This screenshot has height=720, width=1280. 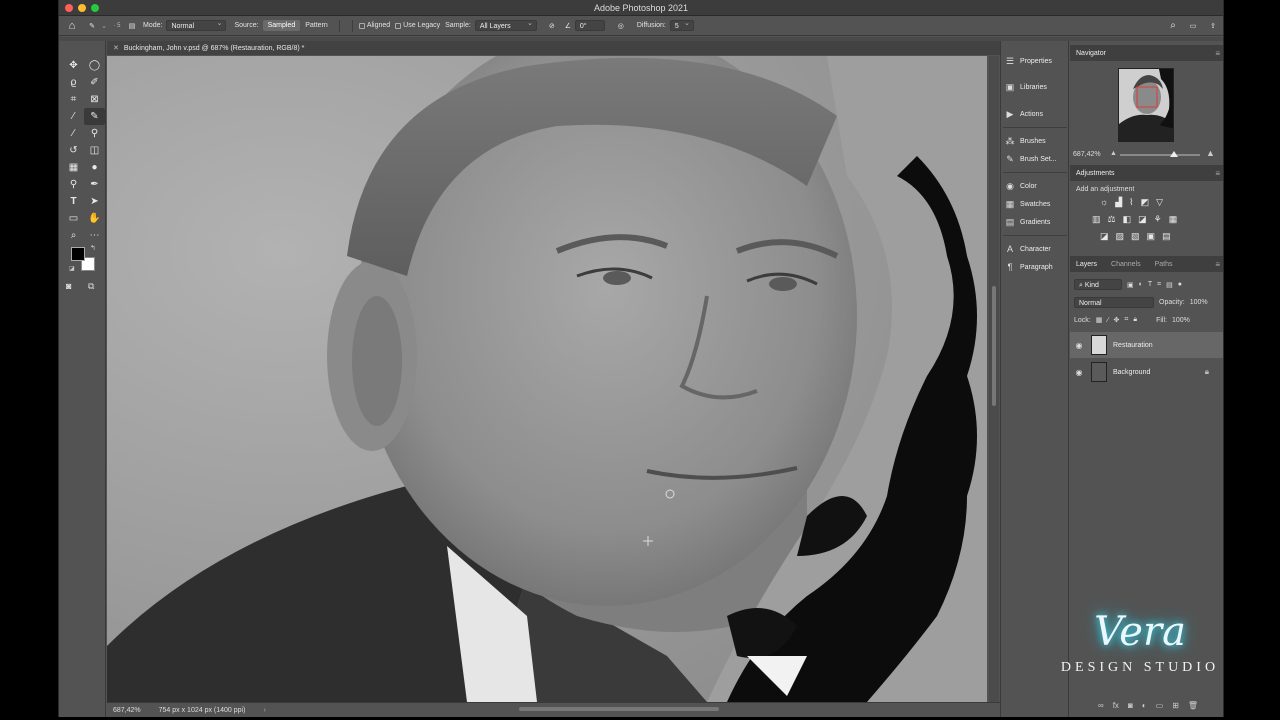 What do you see at coordinates (1036, 222) in the screenshot?
I see `panel-gradients: ▤ Gradients` at bounding box center [1036, 222].